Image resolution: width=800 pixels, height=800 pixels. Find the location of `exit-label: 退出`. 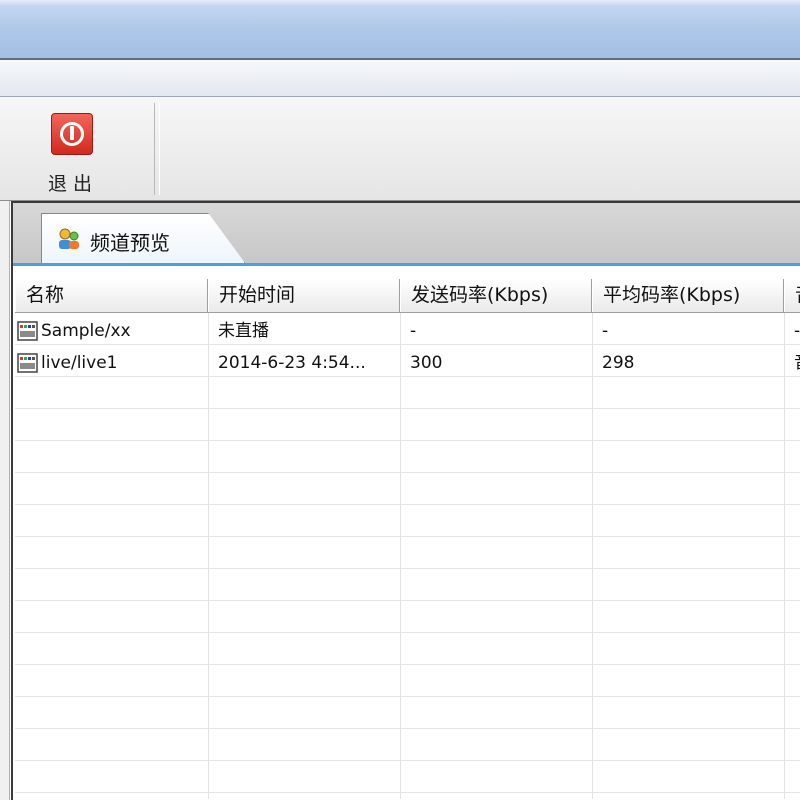

exit-label: 退出 is located at coordinates (72, 184).